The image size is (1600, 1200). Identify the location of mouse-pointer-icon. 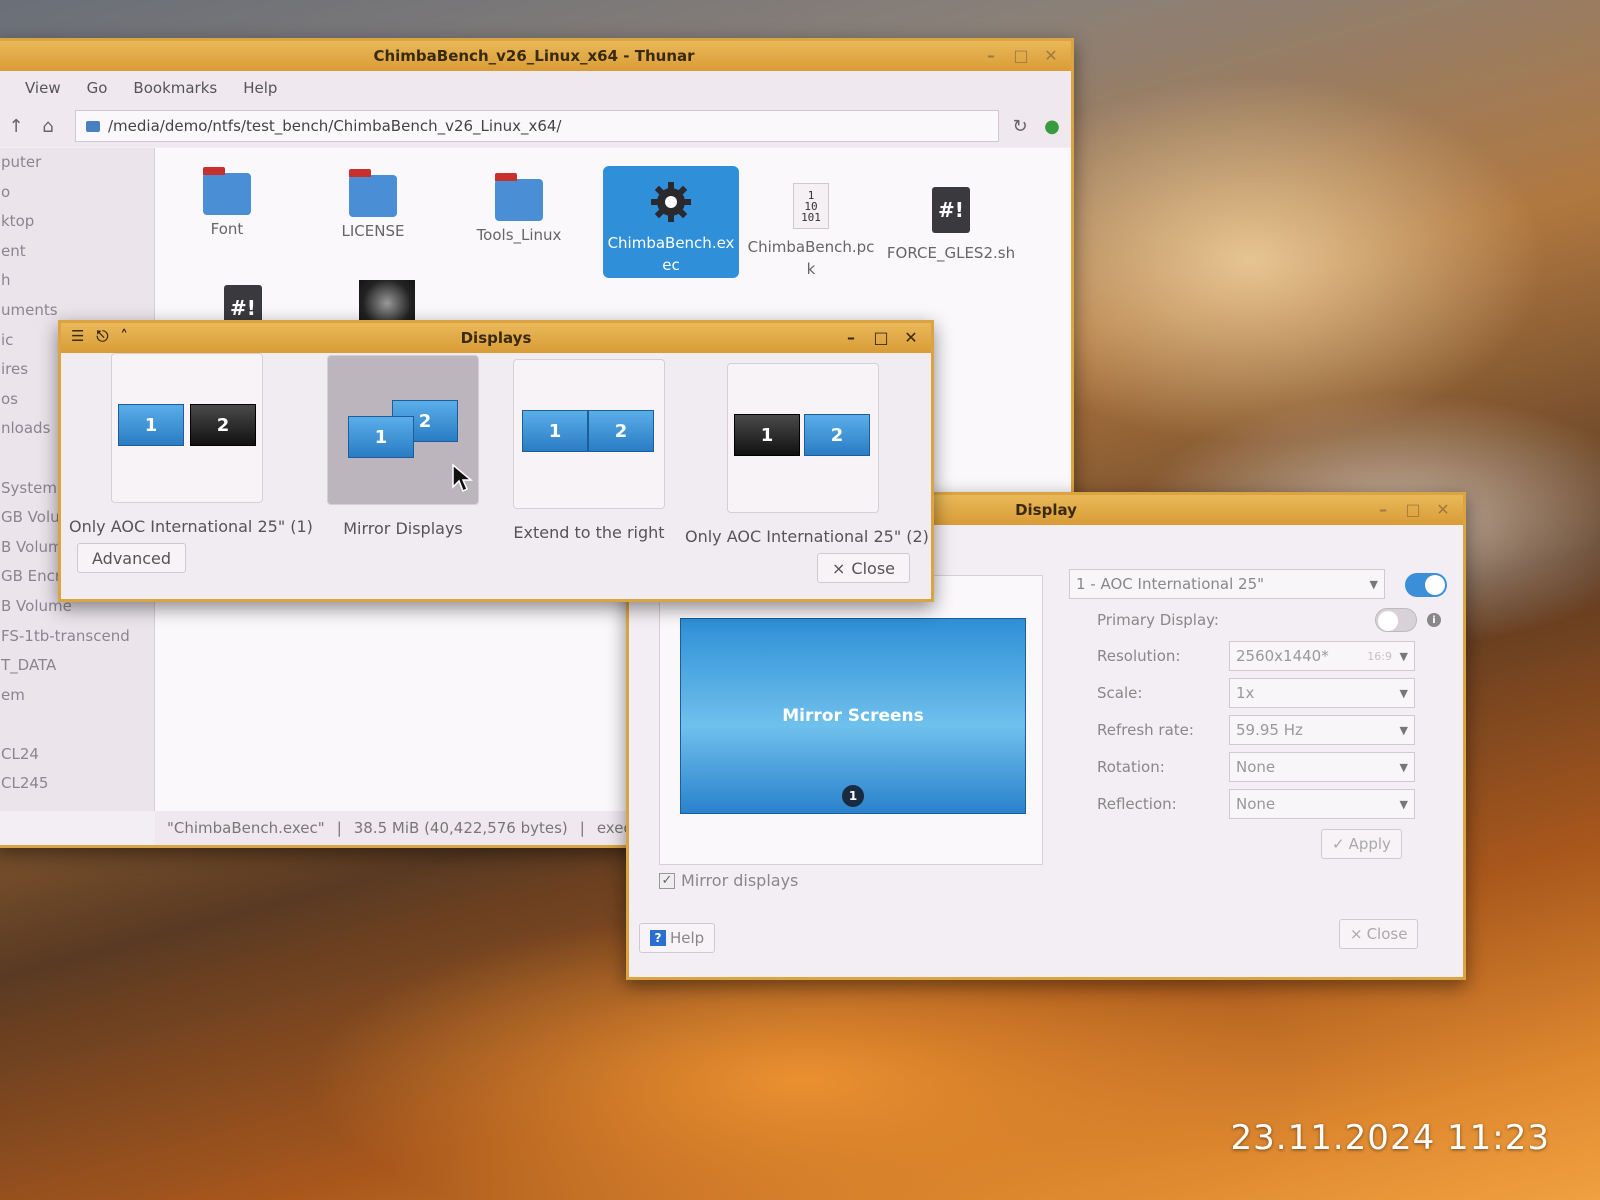
(462, 478).